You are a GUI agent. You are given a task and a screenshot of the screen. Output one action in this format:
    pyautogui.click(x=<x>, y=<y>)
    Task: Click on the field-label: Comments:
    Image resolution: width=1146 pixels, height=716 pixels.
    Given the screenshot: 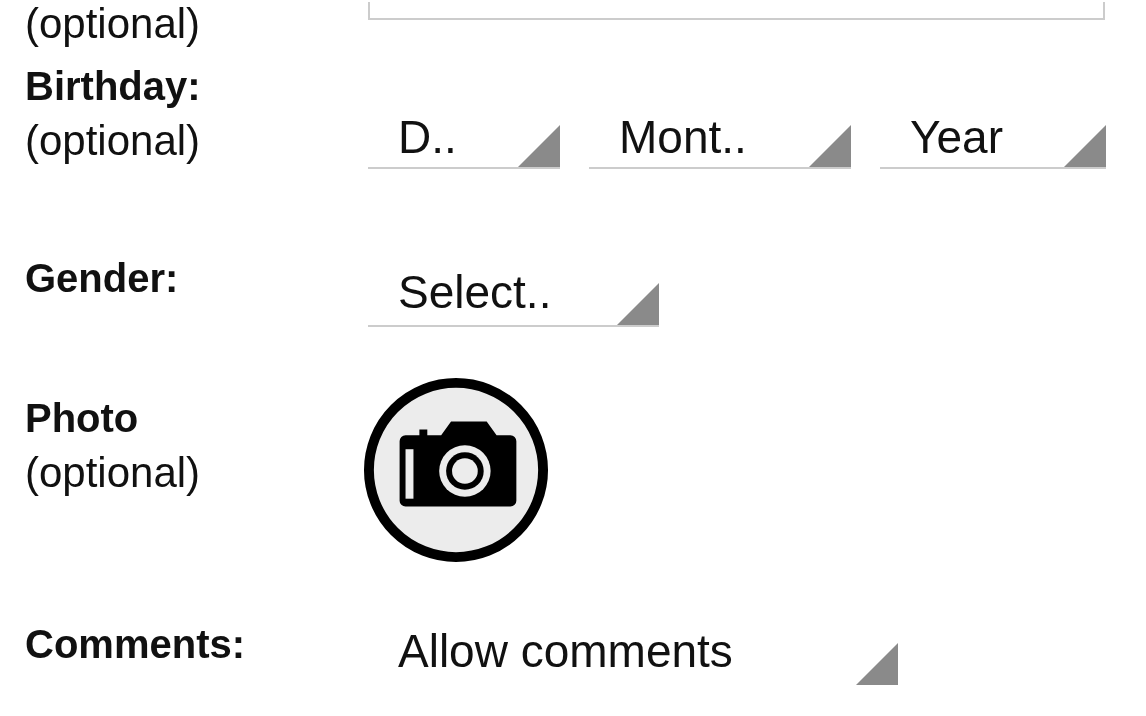 What is the action you would take?
    pyautogui.click(x=136, y=644)
    